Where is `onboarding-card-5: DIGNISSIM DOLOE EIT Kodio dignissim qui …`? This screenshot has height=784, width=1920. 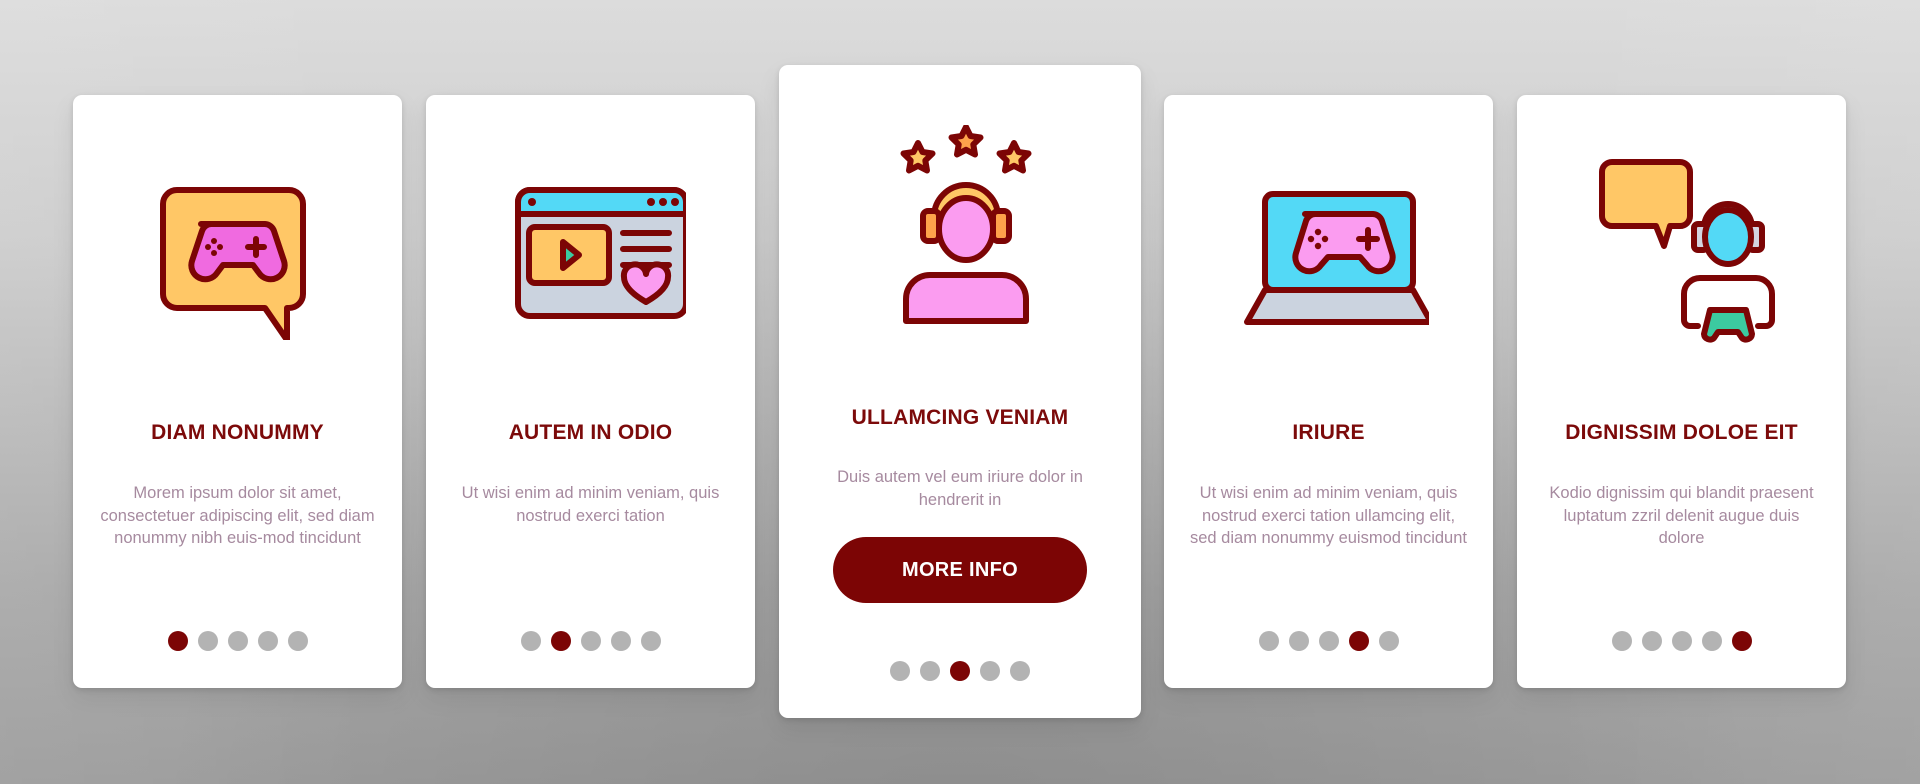
onboarding-card-5: DIGNISSIM DOLOE EIT Kodio dignissim qui … is located at coordinates (1681, 391).